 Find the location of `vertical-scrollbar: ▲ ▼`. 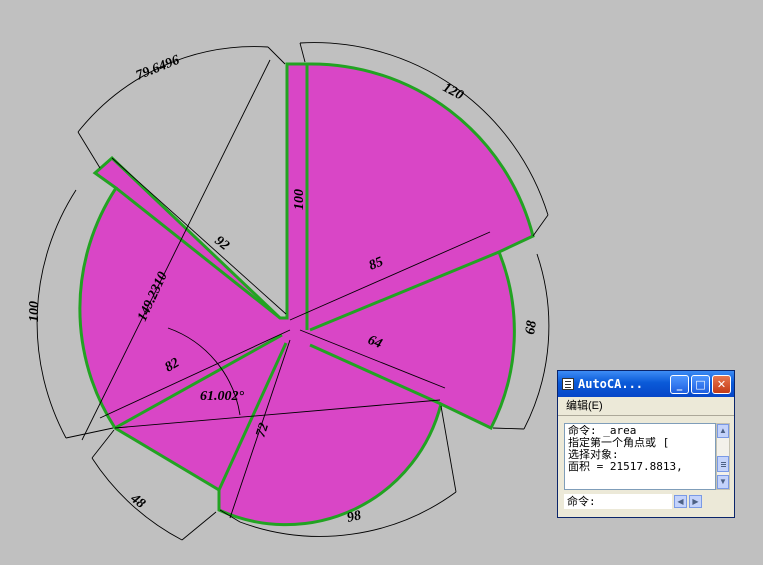

vertical-scrollbar: ▲ ▼ is located at coordinates (723, 456).